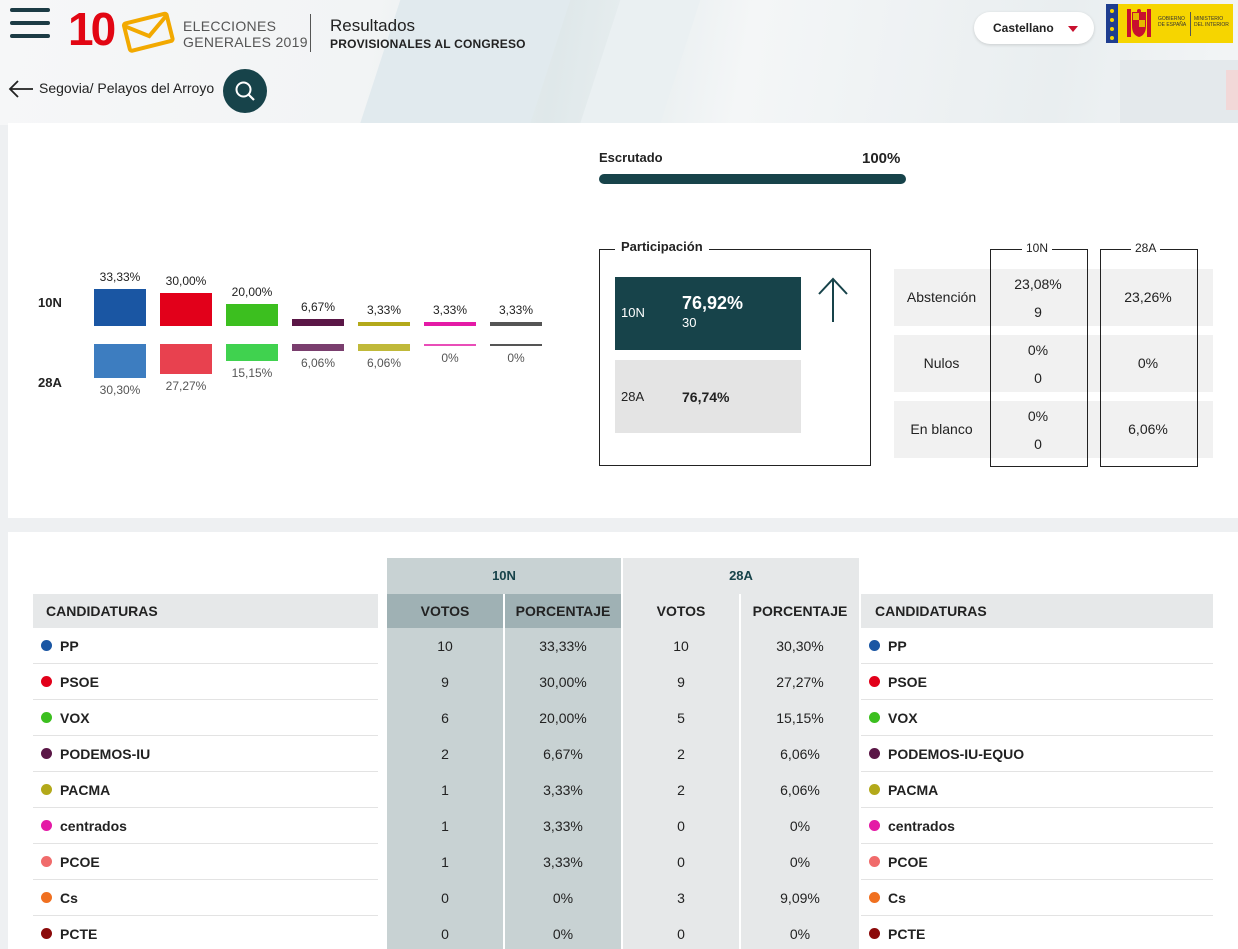 The image size is (1238, 949). I want to click on participacion-28a-pct: 76,74%, so click(706, 397).